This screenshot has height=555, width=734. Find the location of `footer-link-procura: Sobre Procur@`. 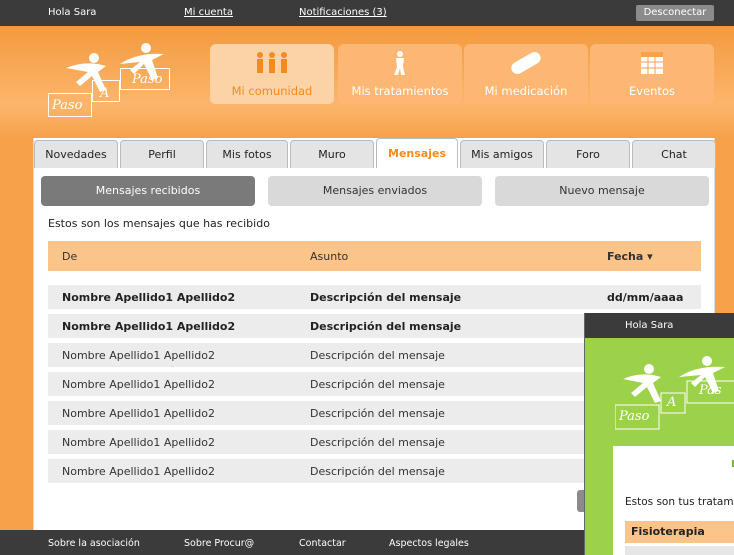

footer-link-procura: Sobre Procur@ is located at coordinates (219, 543).